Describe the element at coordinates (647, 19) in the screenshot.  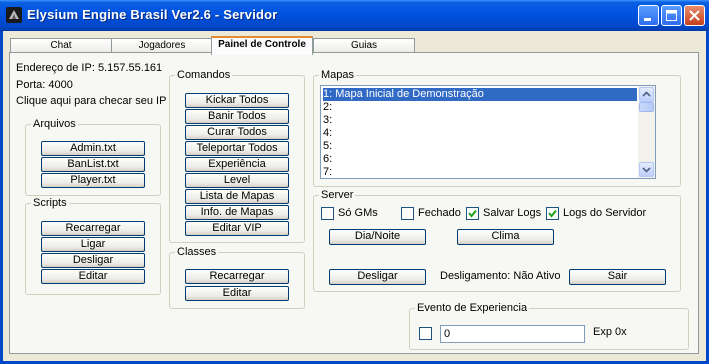
I see `minimize-icon` at that location.